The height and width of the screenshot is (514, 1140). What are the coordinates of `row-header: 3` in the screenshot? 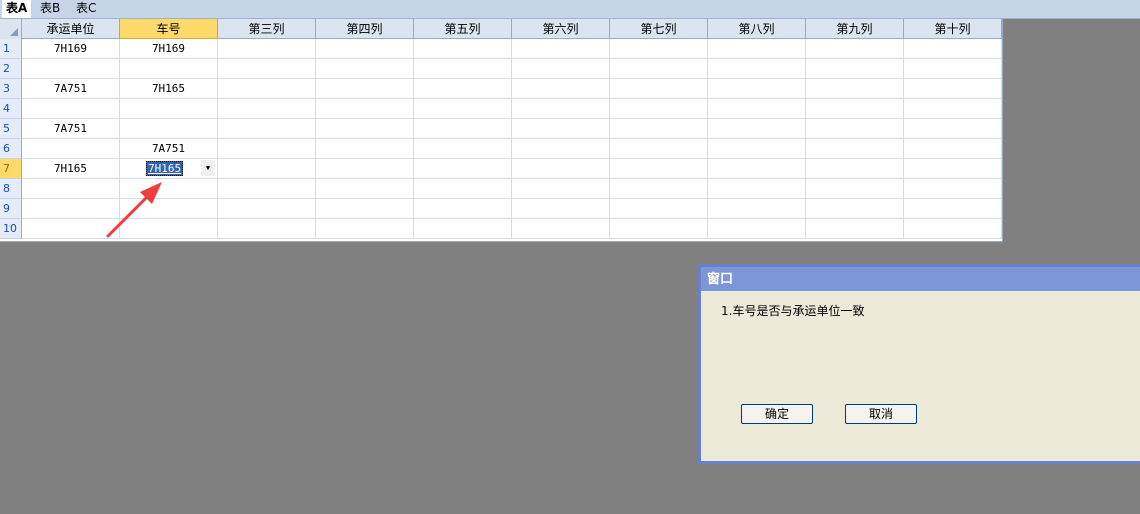 It's located at (11, 89).